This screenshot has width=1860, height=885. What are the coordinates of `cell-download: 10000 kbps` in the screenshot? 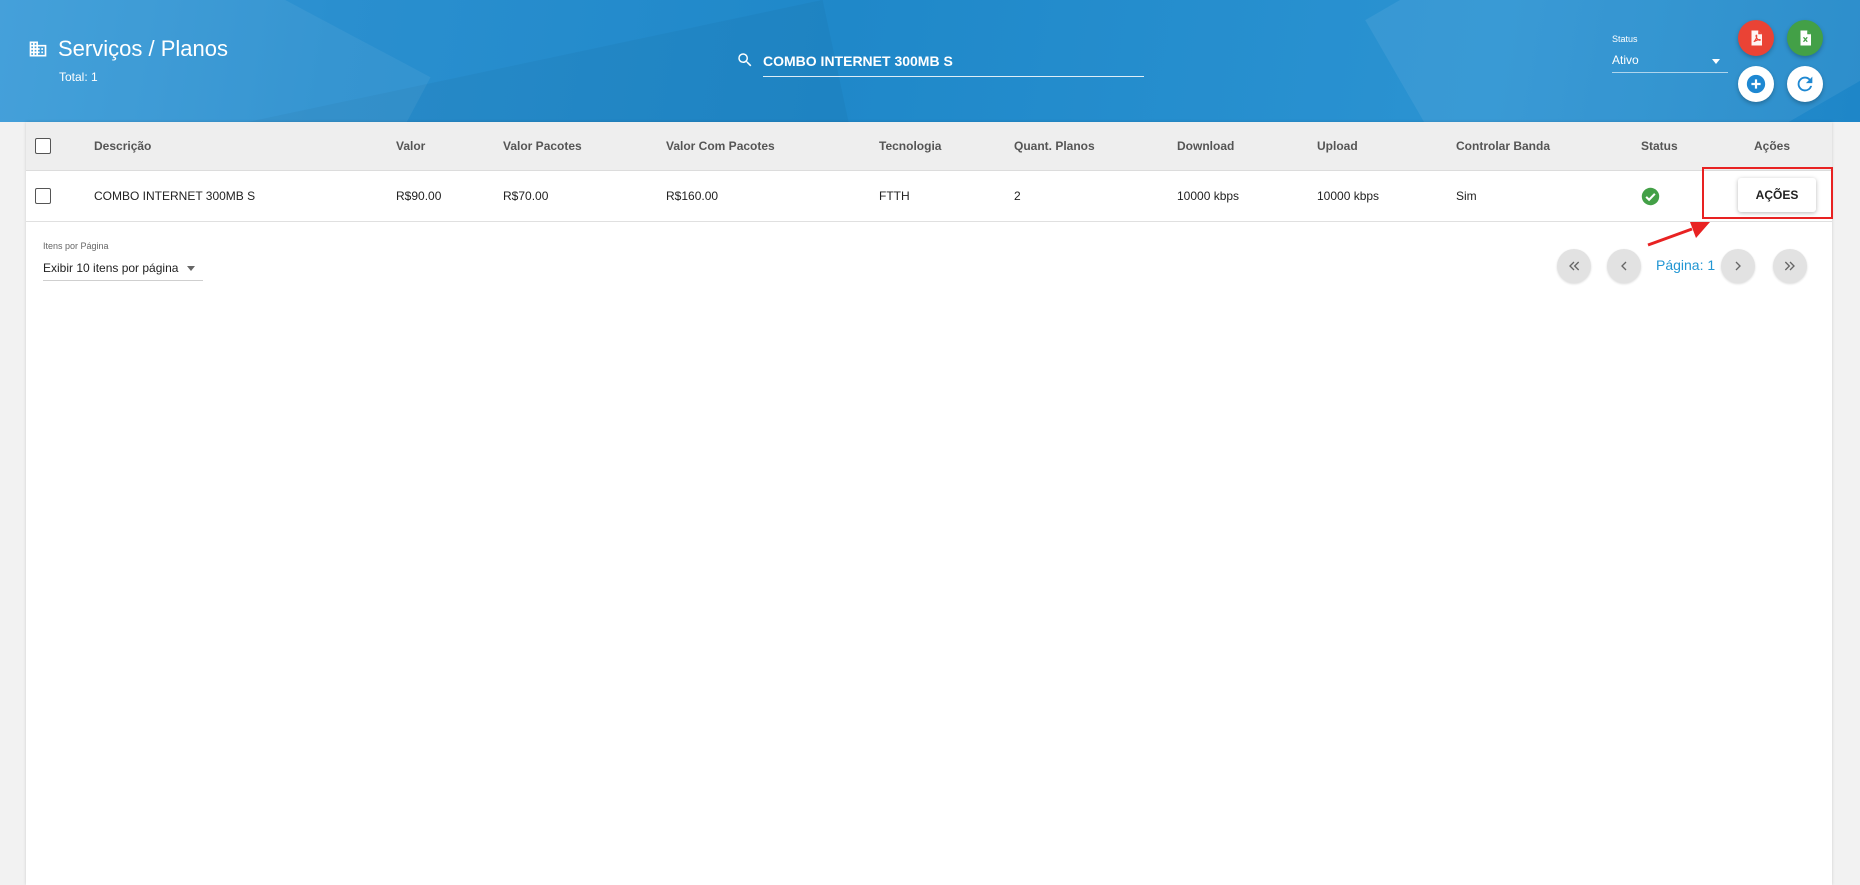 It's located at (1208, 196).